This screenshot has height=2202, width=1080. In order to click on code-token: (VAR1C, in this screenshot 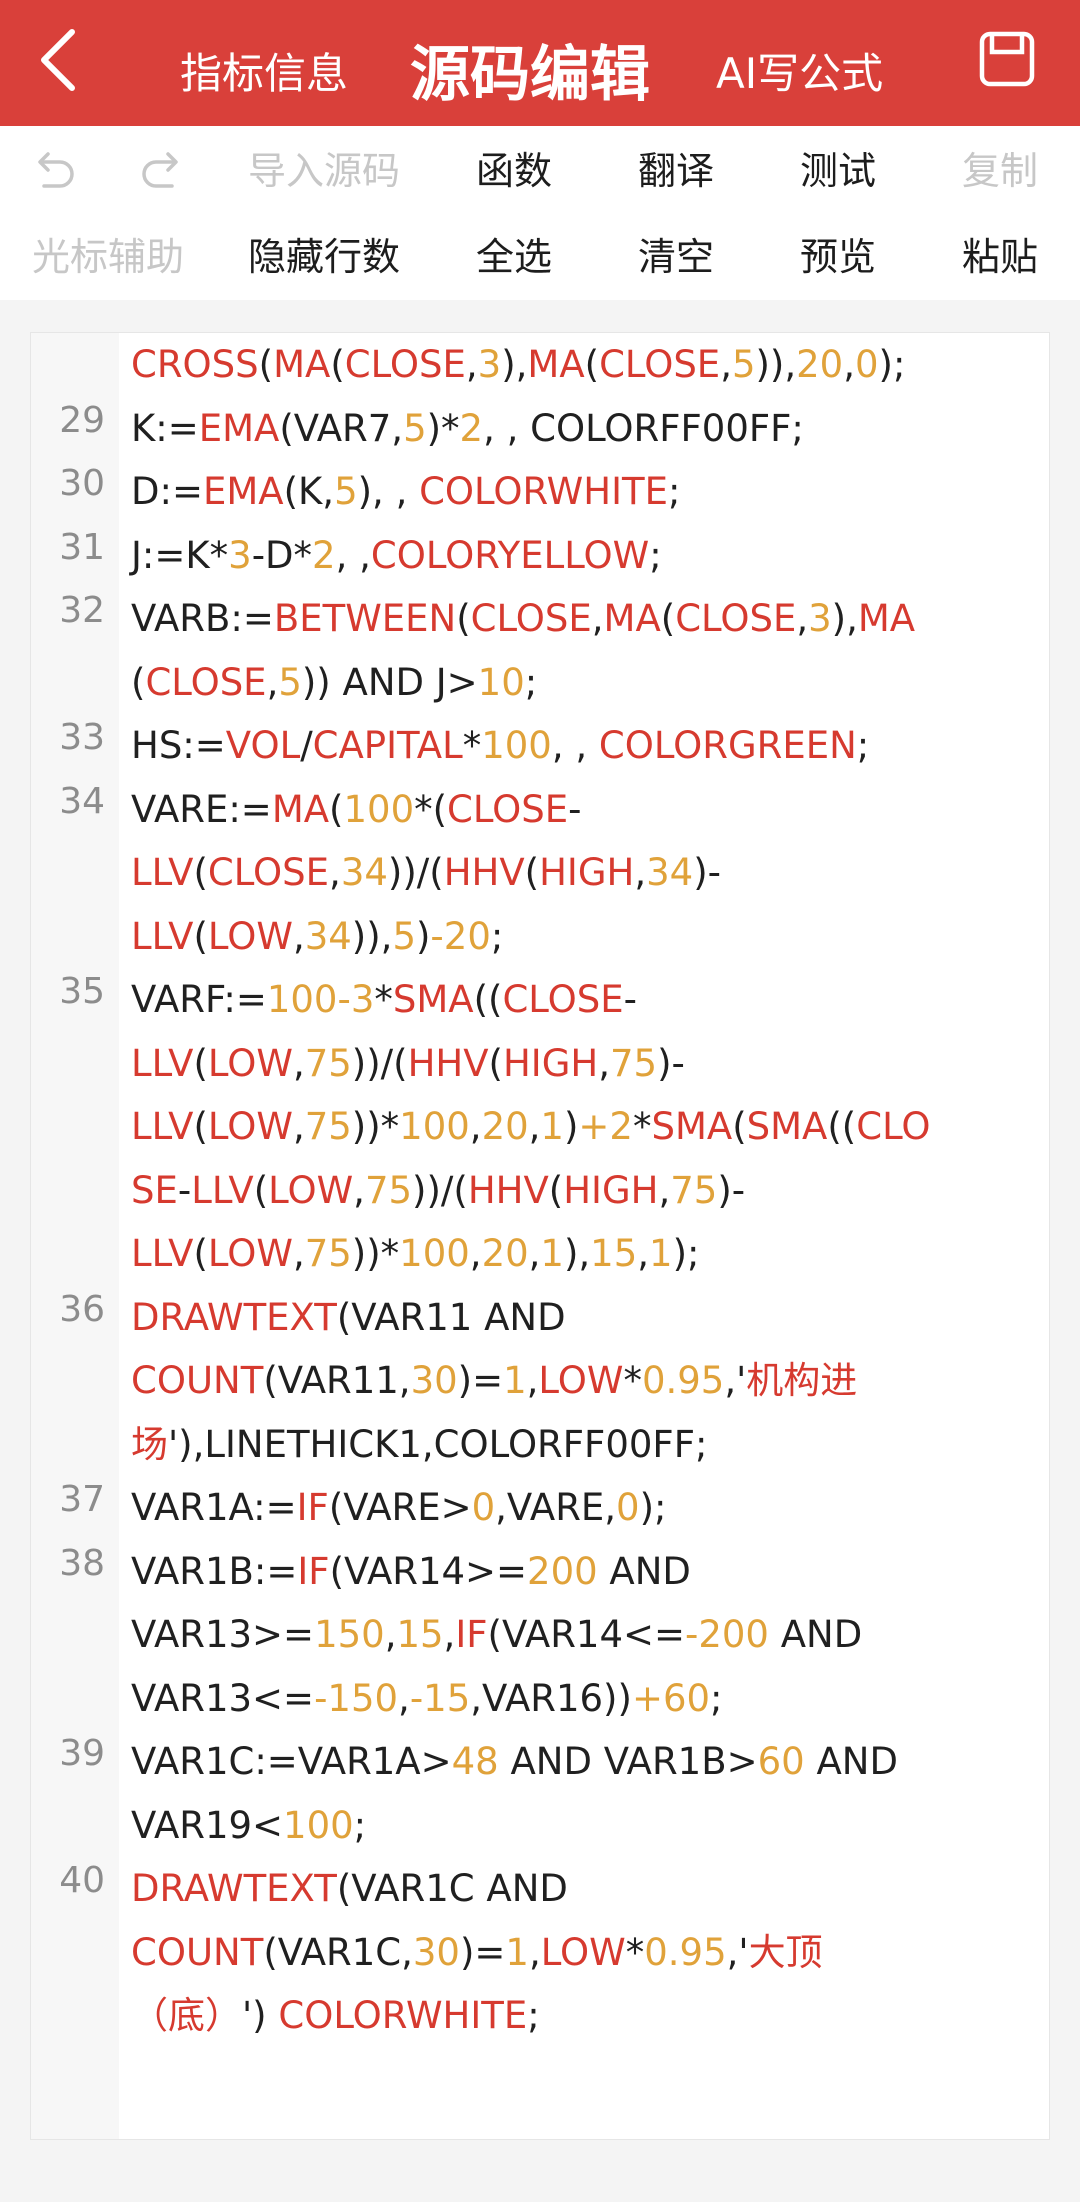, I will do `click(338, 1952)`.